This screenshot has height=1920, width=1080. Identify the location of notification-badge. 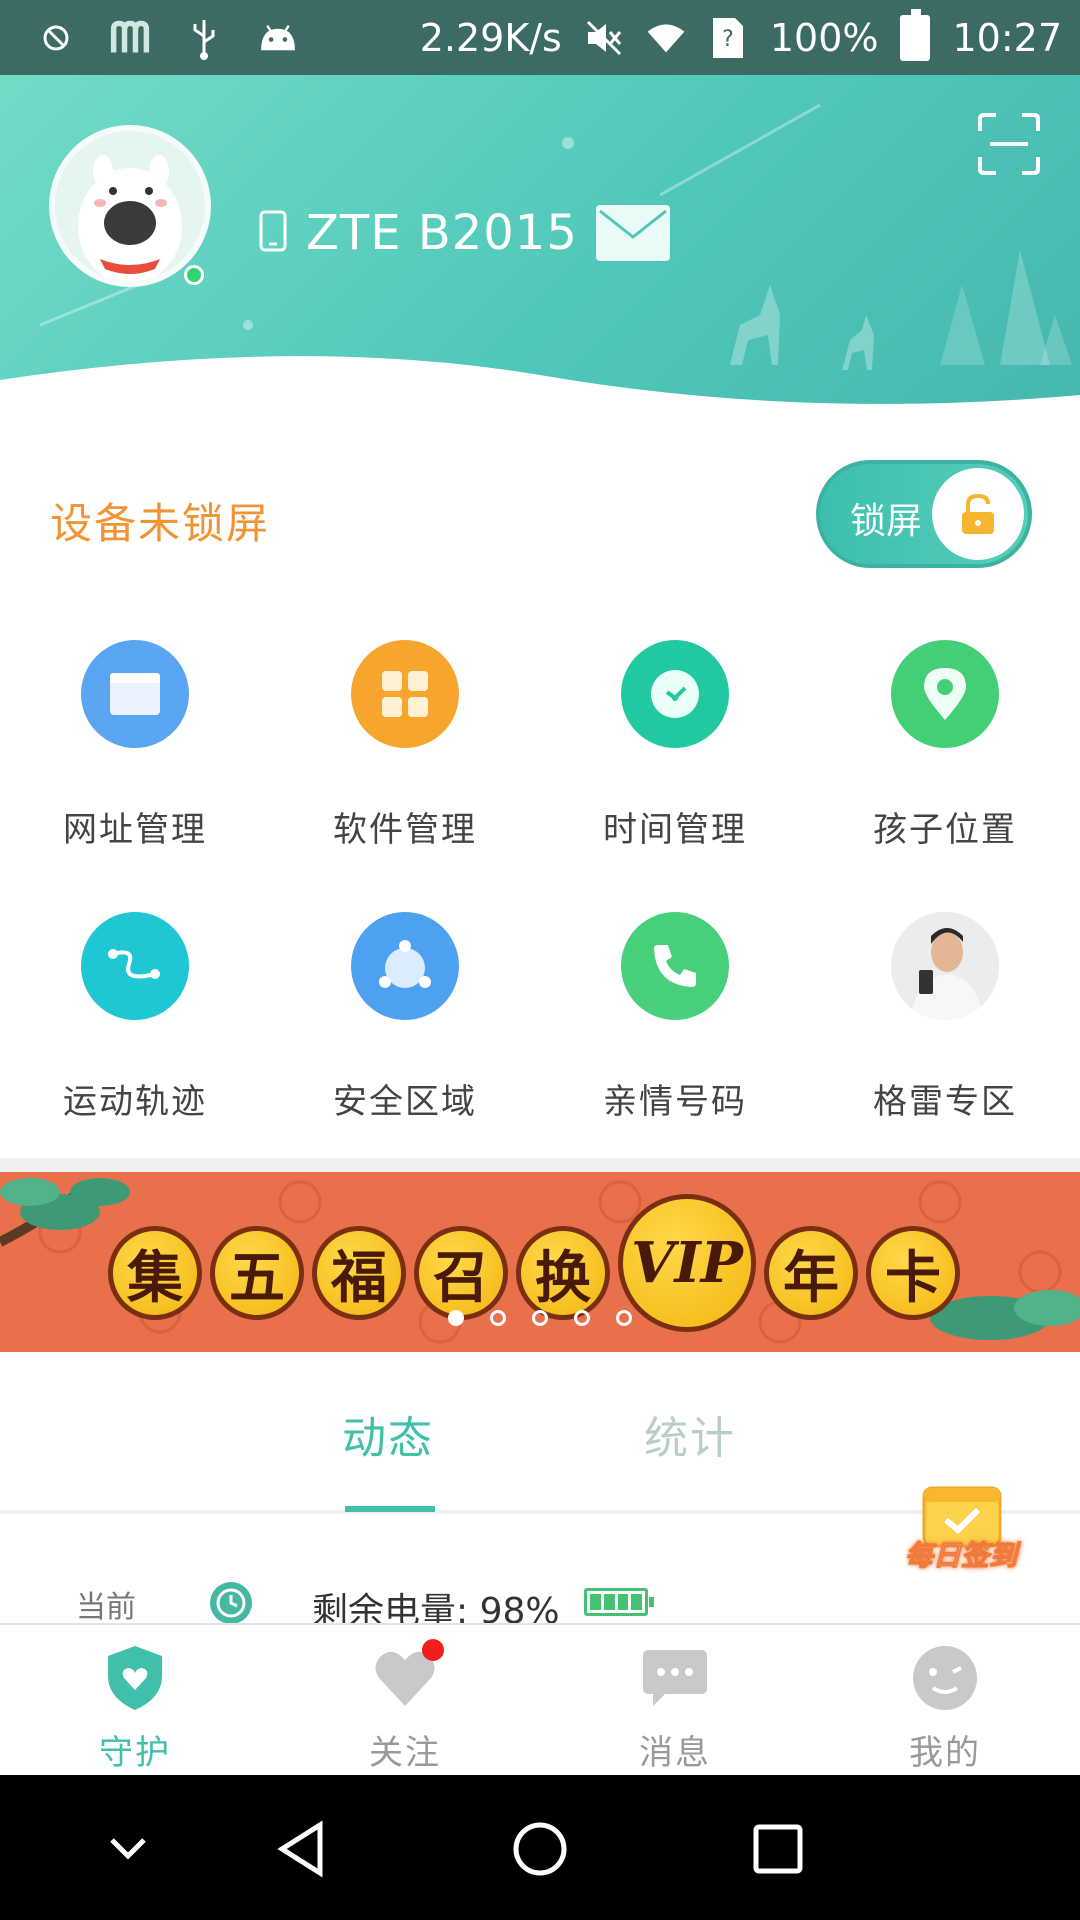
(433, 1650).